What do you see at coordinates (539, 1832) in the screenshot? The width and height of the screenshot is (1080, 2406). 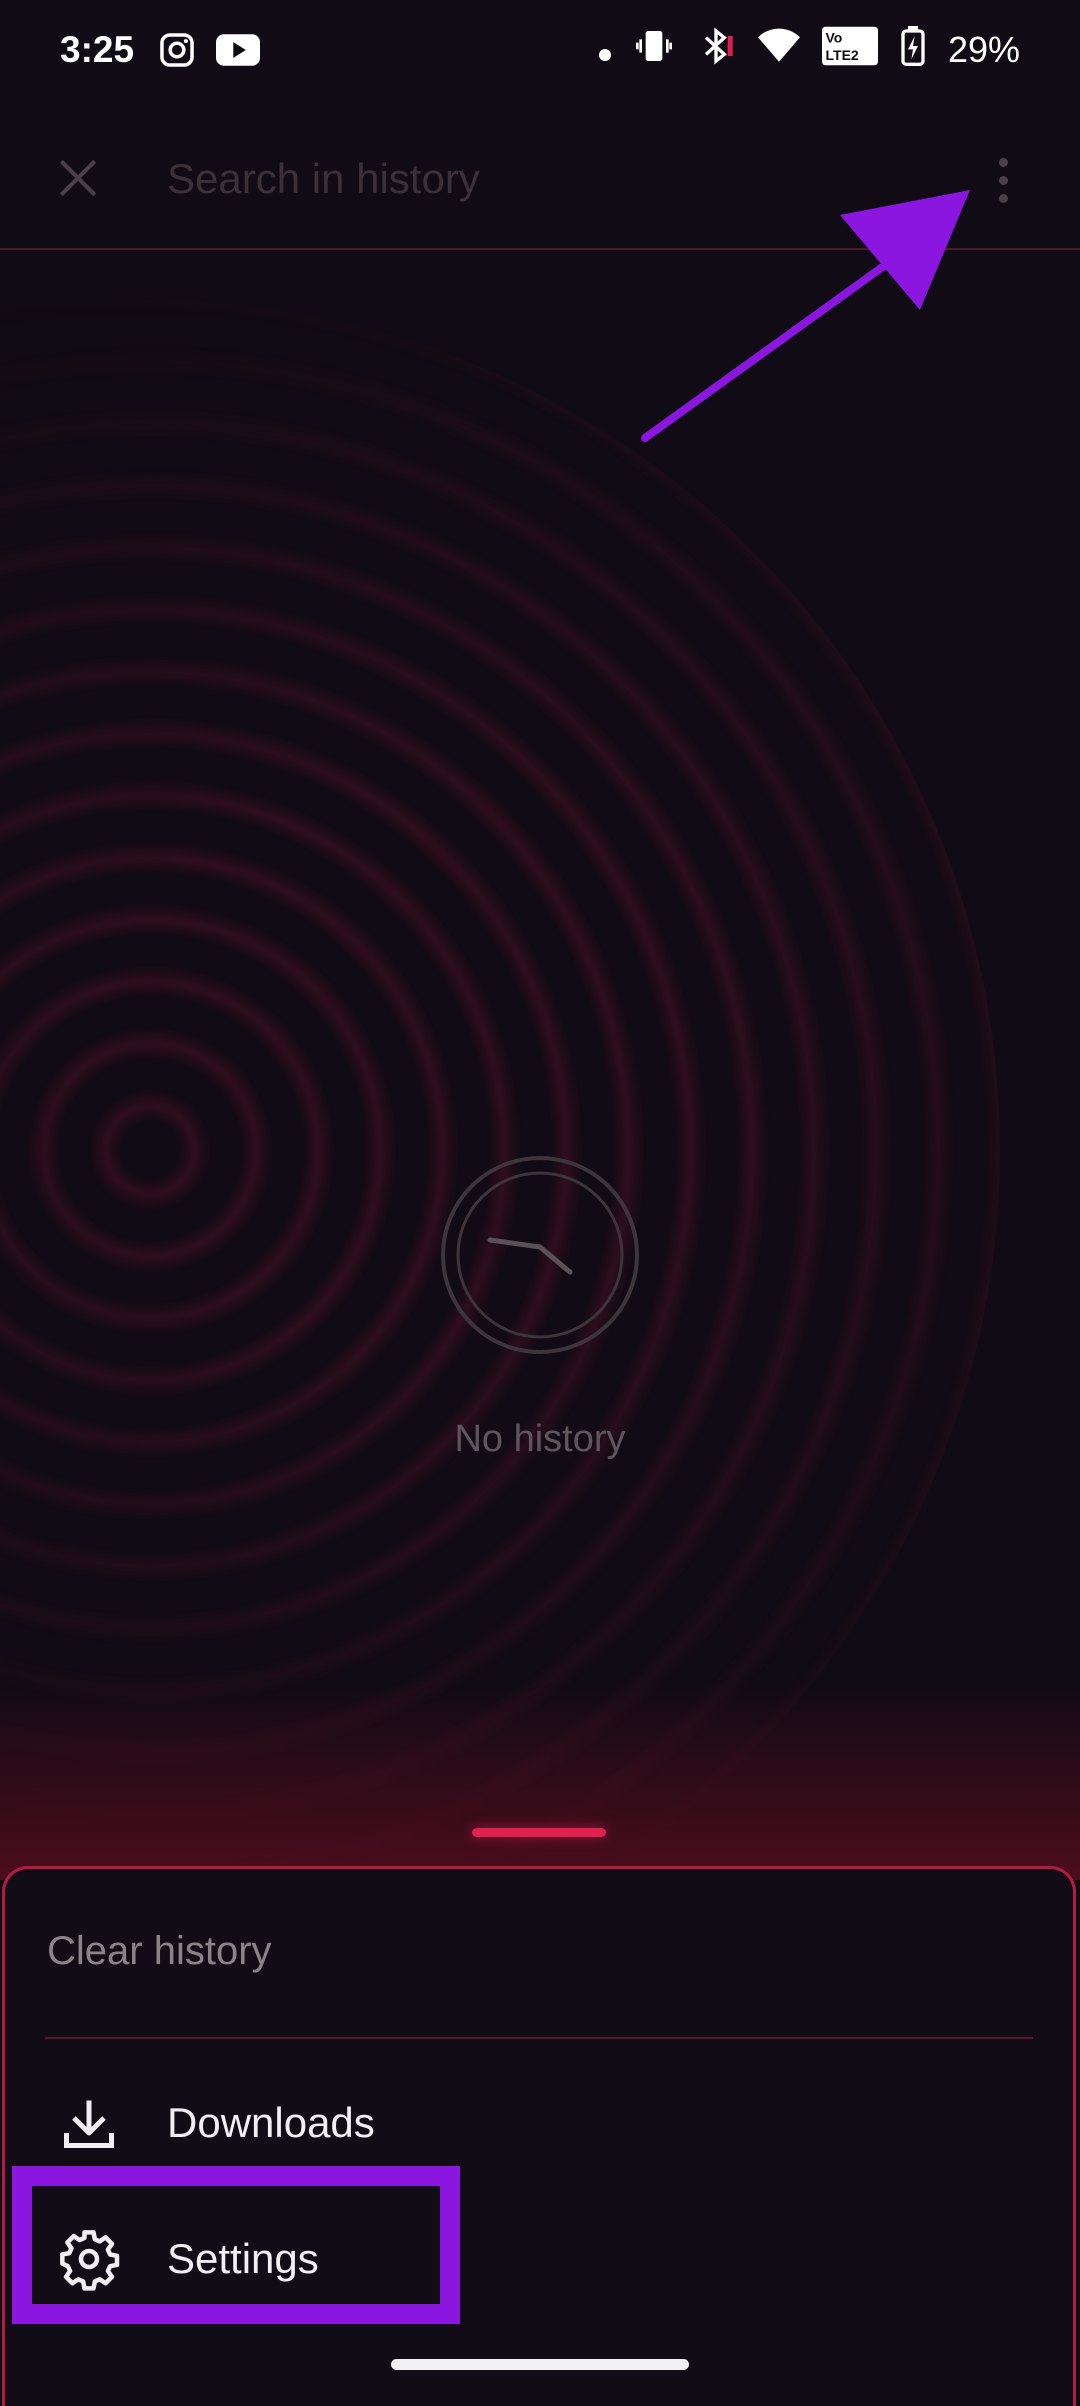 I see `sheet-drag-handle` at bounding box center [539, 1832].